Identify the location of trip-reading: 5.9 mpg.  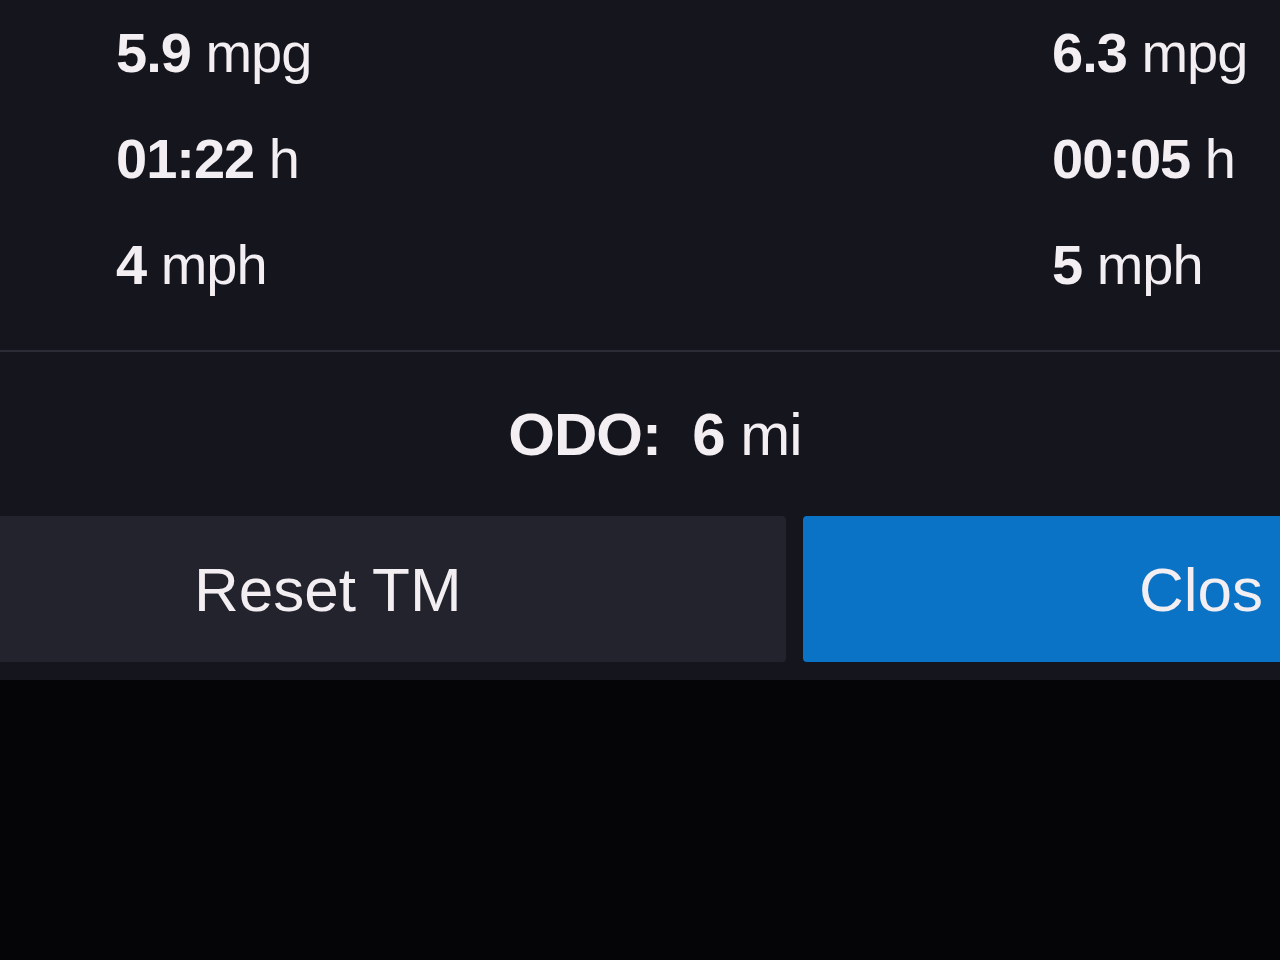
(214, 53).